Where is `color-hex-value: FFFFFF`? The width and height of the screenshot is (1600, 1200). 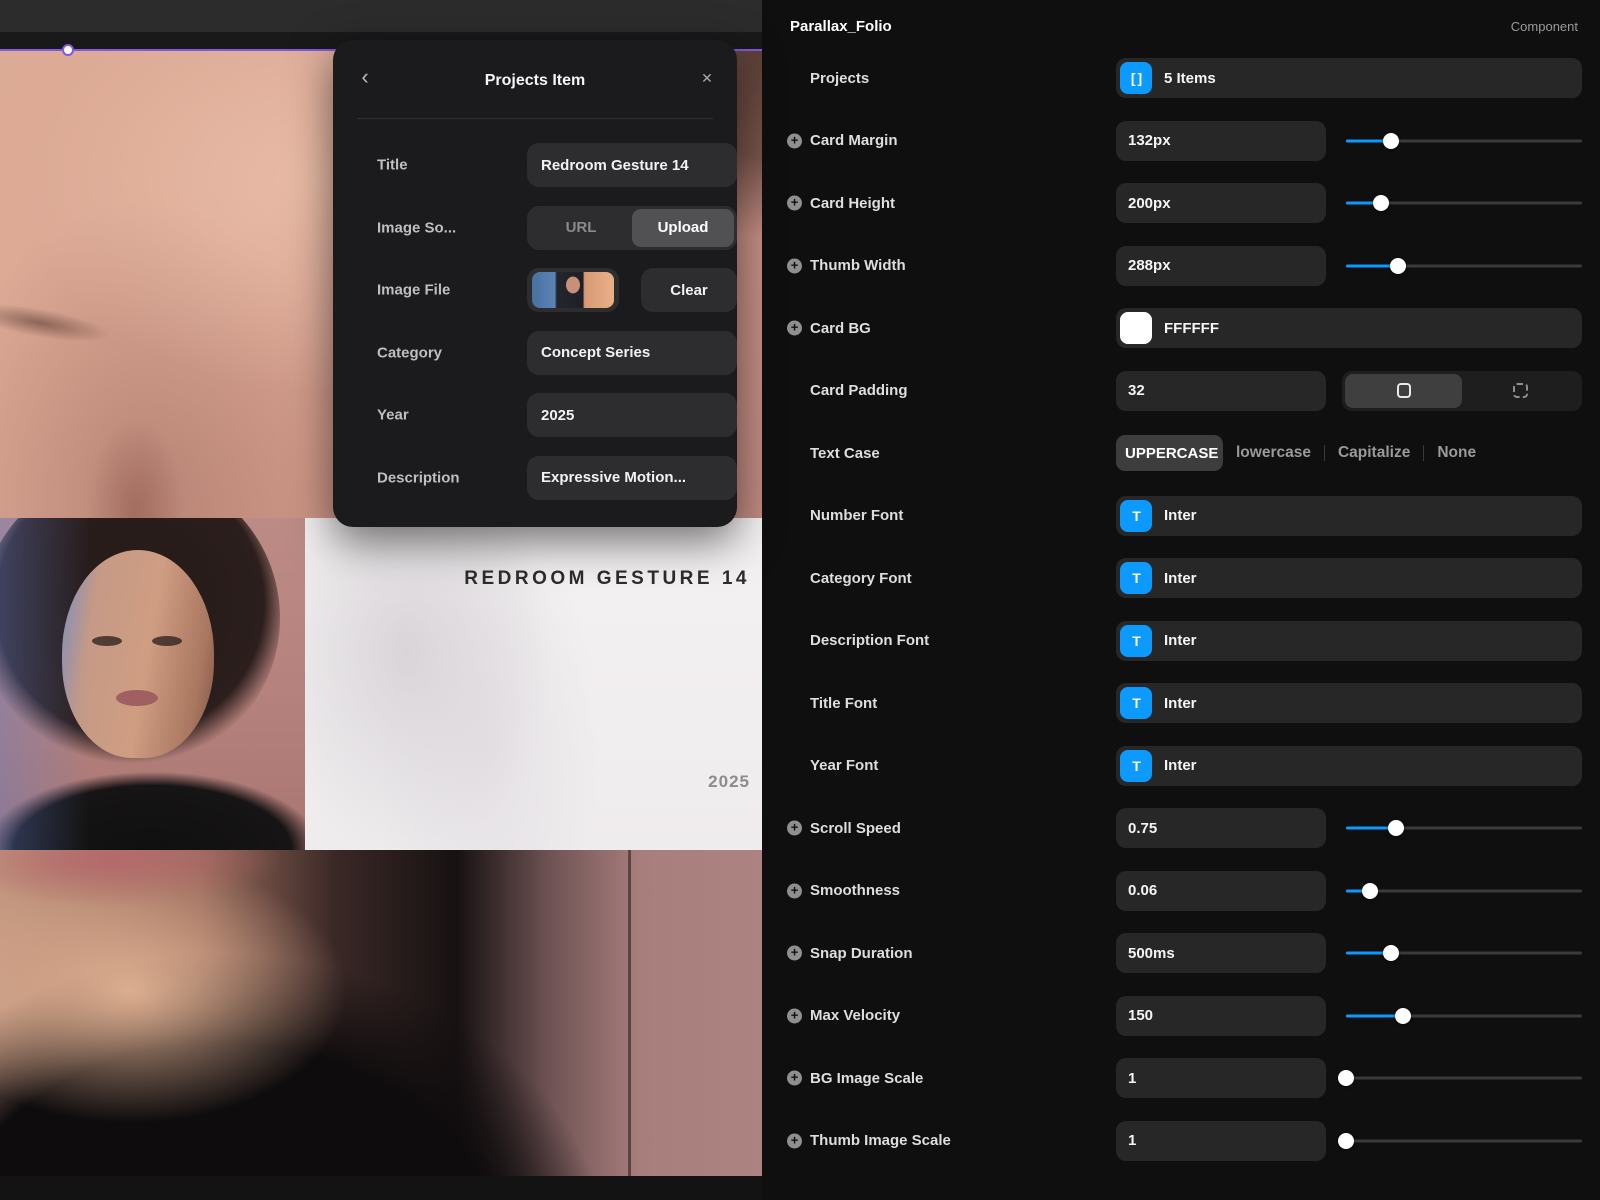 color-hex-value: FFFFFF is located at coordinates (1191, 328).